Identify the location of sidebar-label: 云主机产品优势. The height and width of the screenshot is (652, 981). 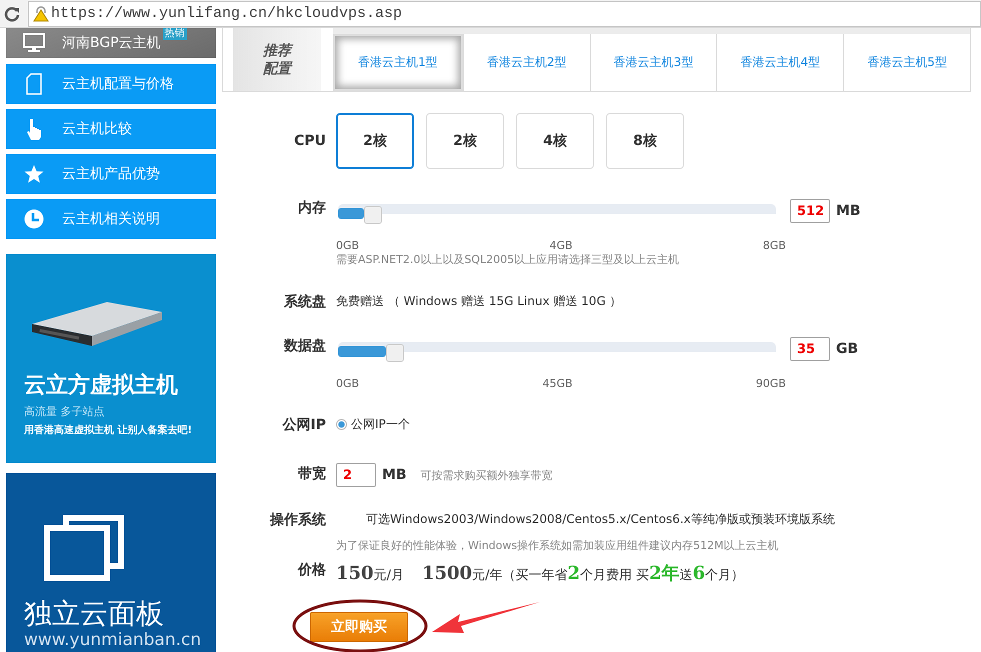
(111, 174).